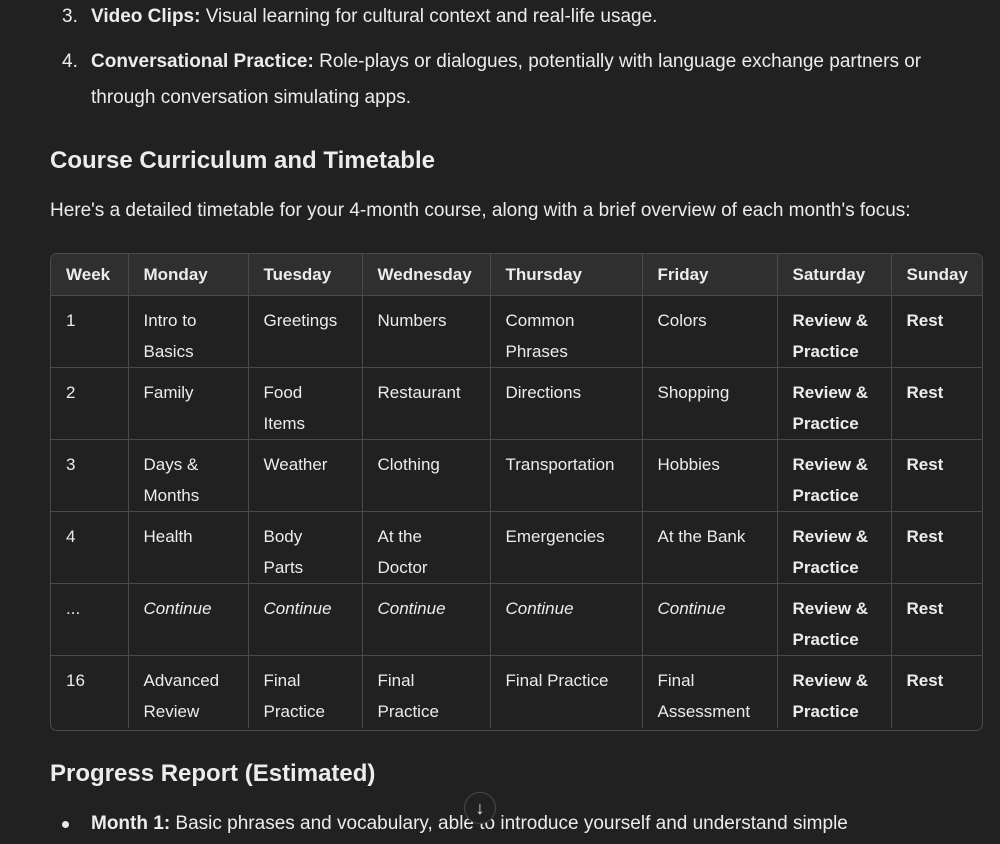  I want to click on table-cell: Advanced Review, so click(188, 692).